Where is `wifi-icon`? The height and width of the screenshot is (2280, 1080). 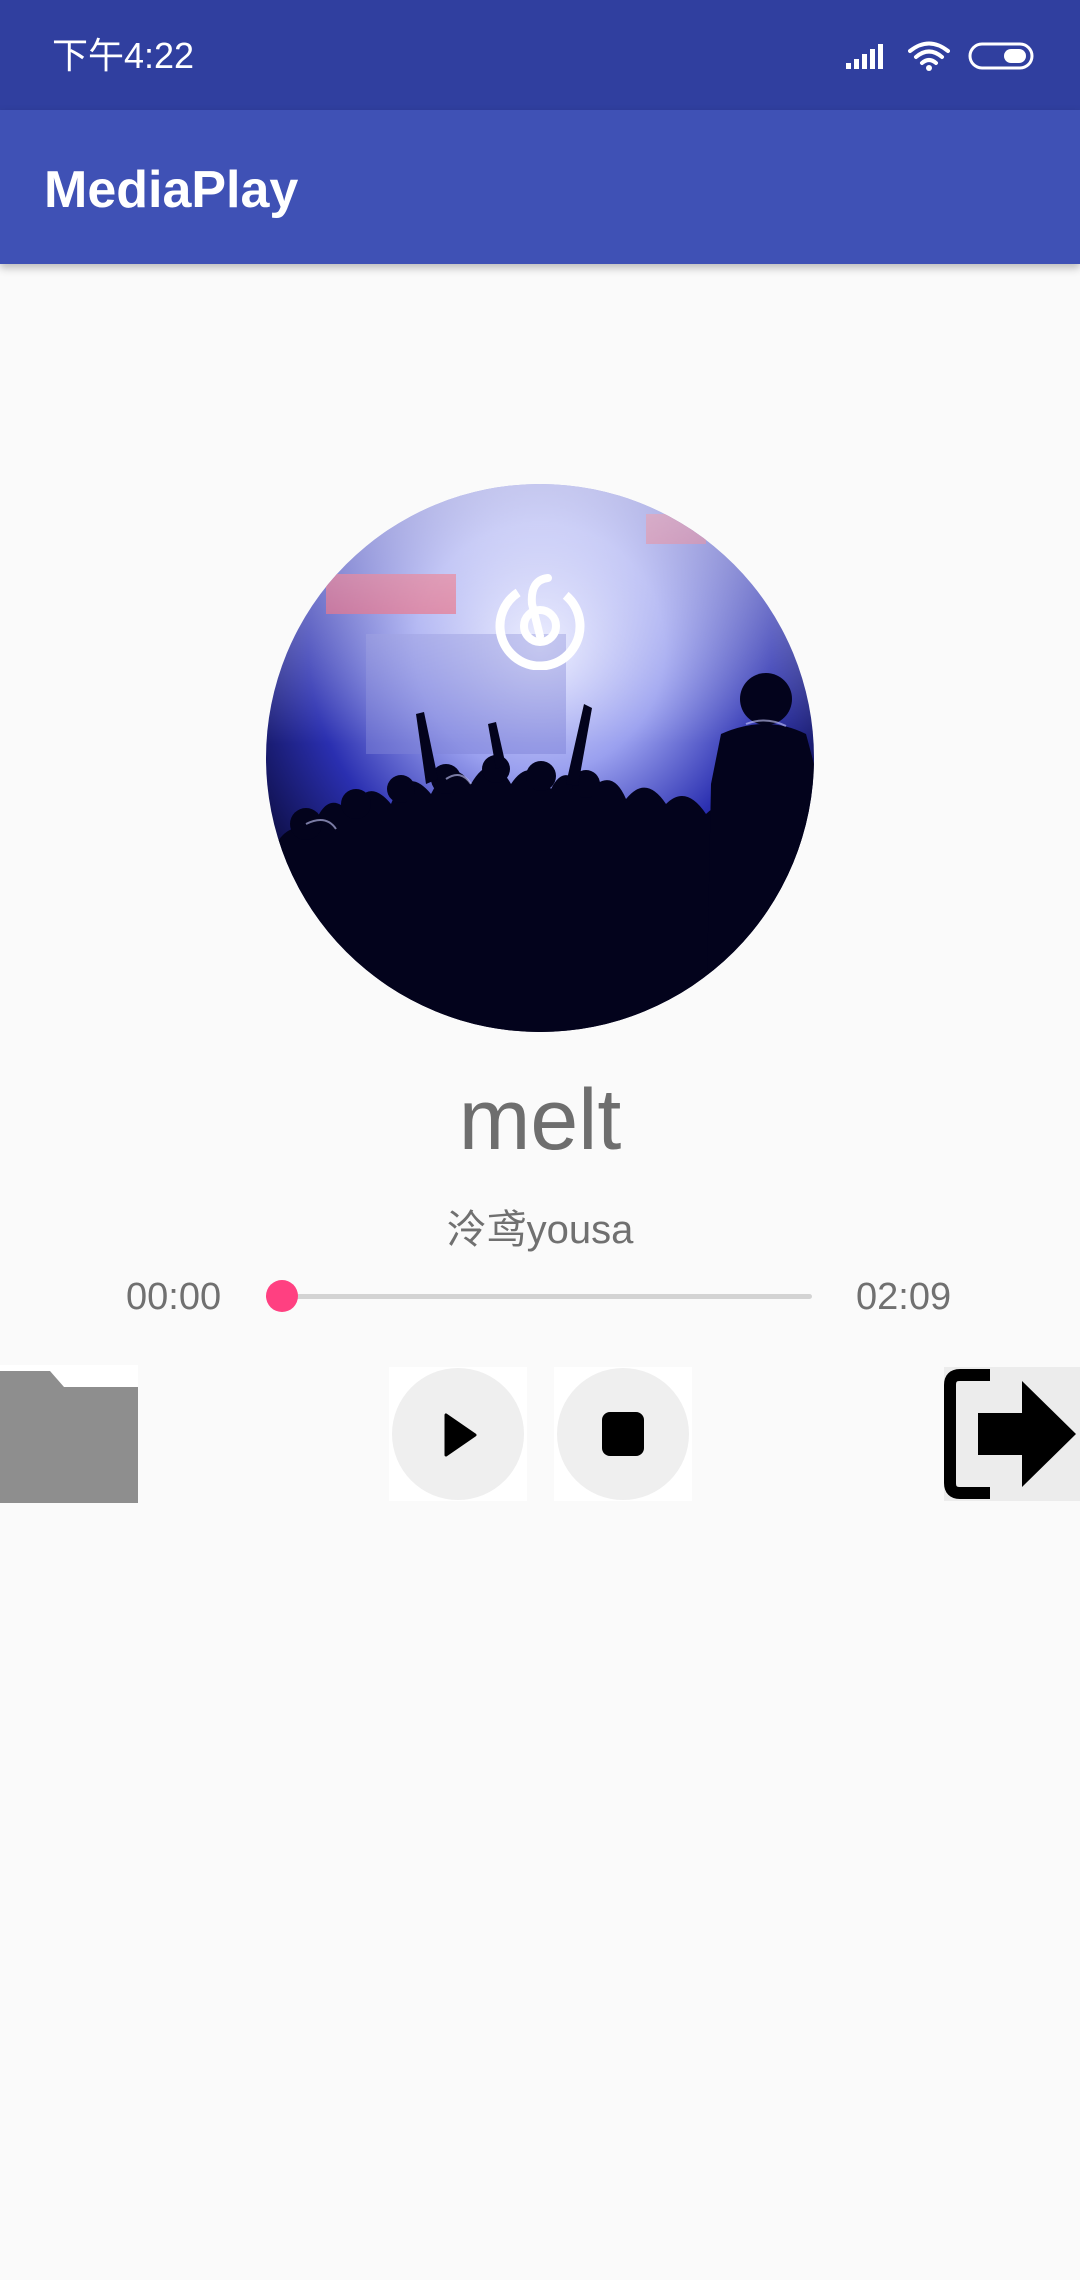
wifi-icon is located at coordinates (929, 56).